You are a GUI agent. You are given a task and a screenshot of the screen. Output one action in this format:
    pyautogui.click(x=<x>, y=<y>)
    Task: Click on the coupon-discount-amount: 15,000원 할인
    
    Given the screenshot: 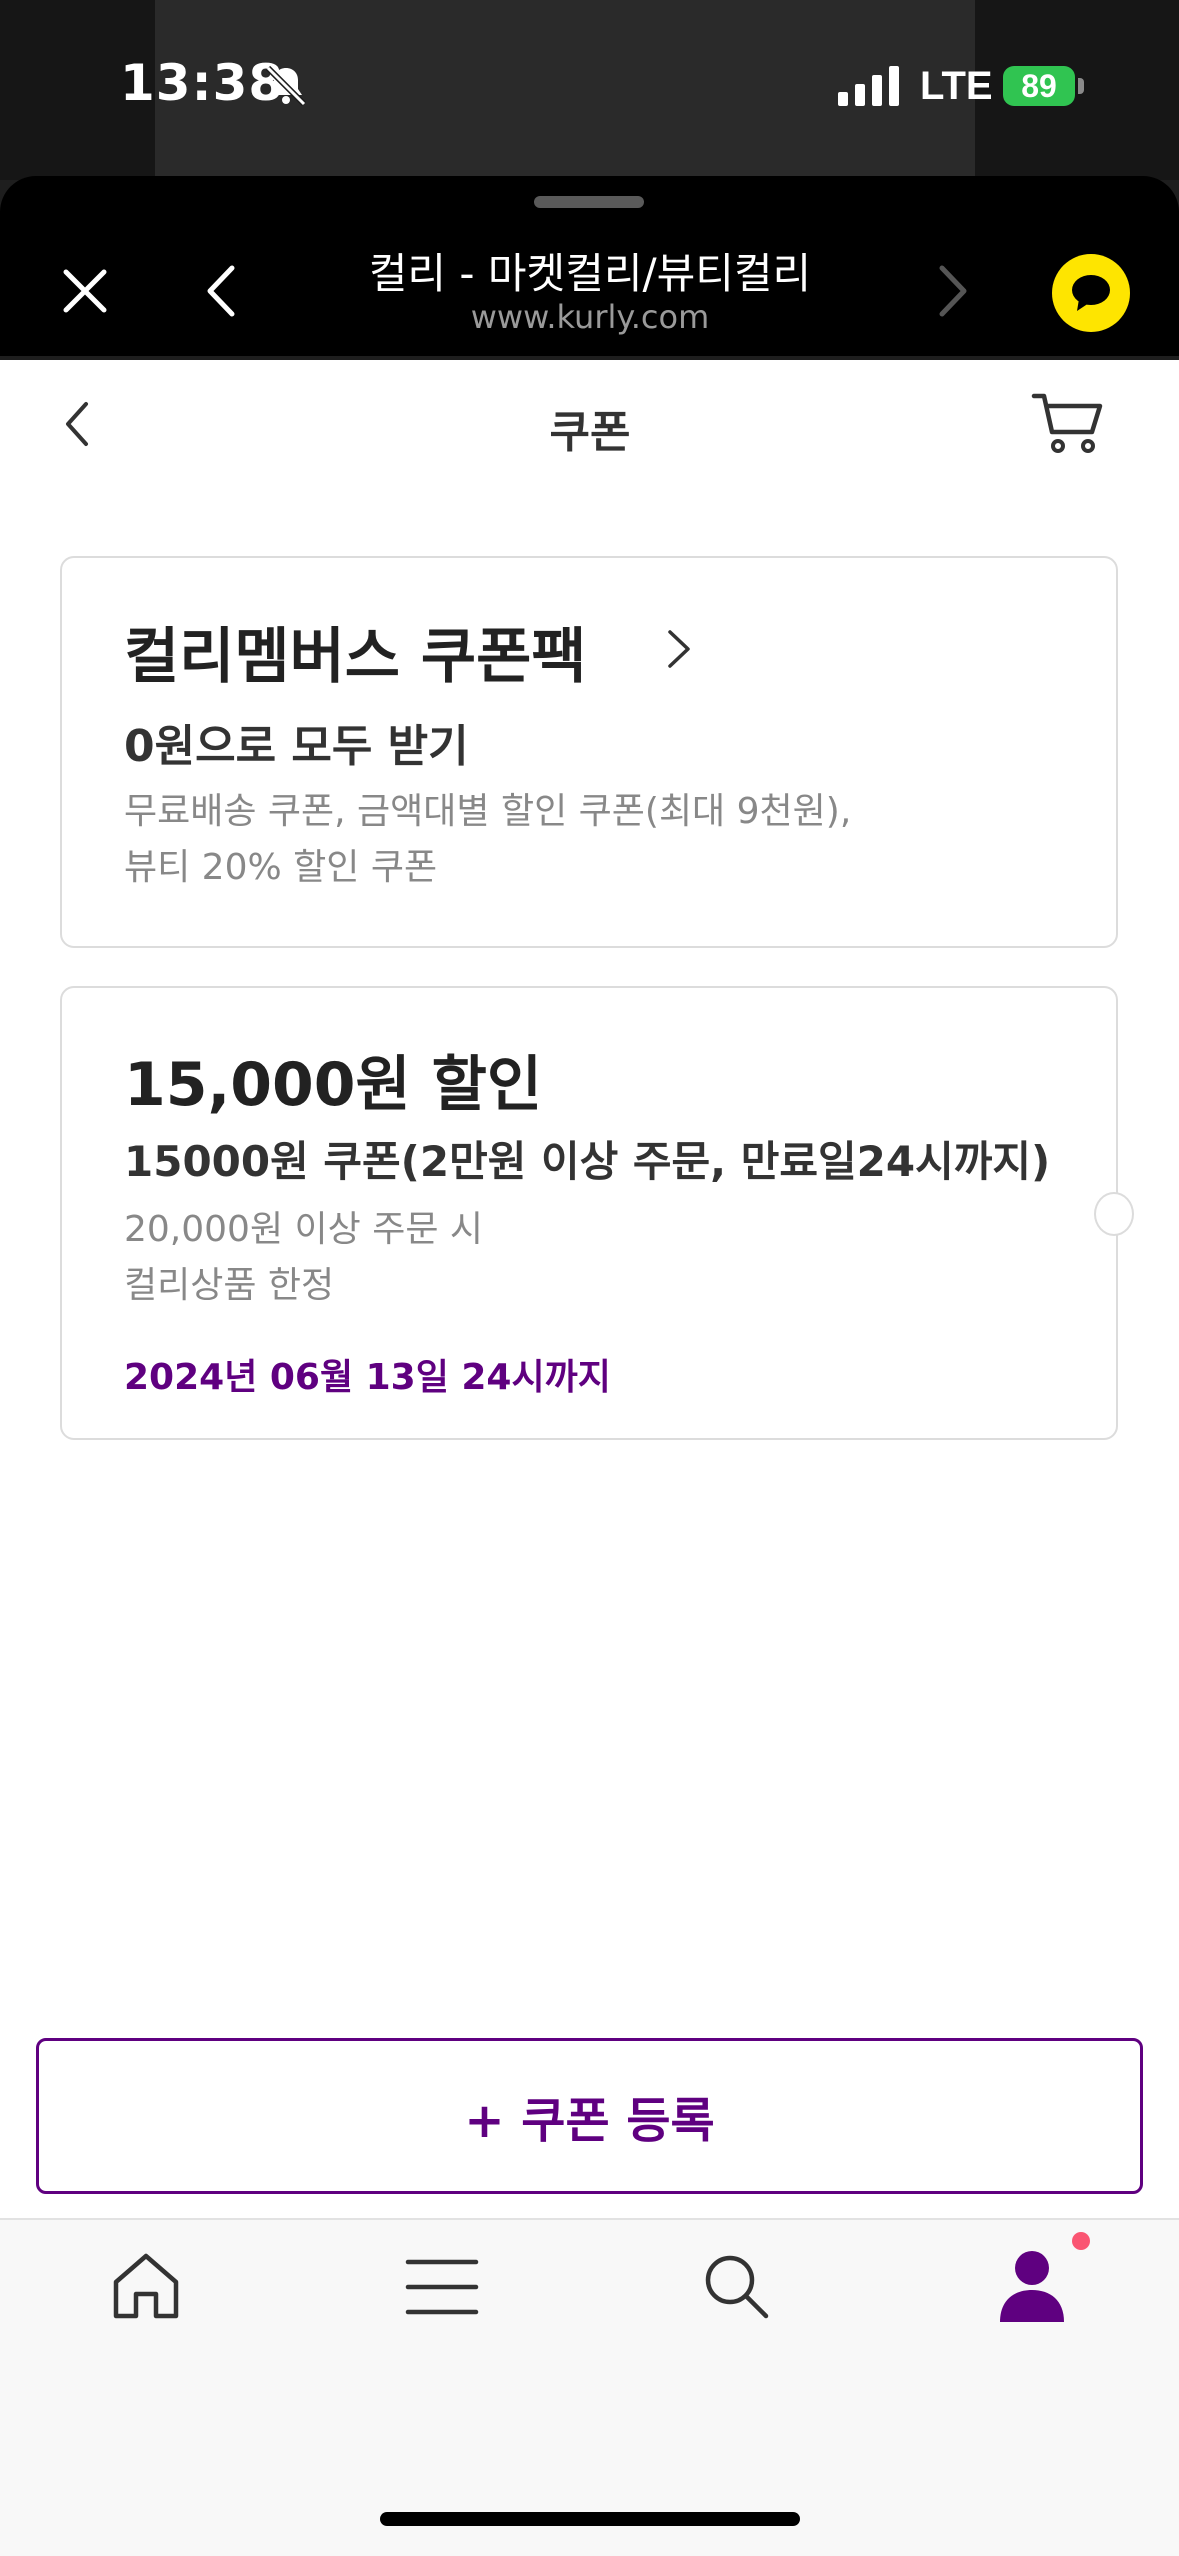 What is the action you would take?
    pyautogui.click(x=333, y=1085)
    